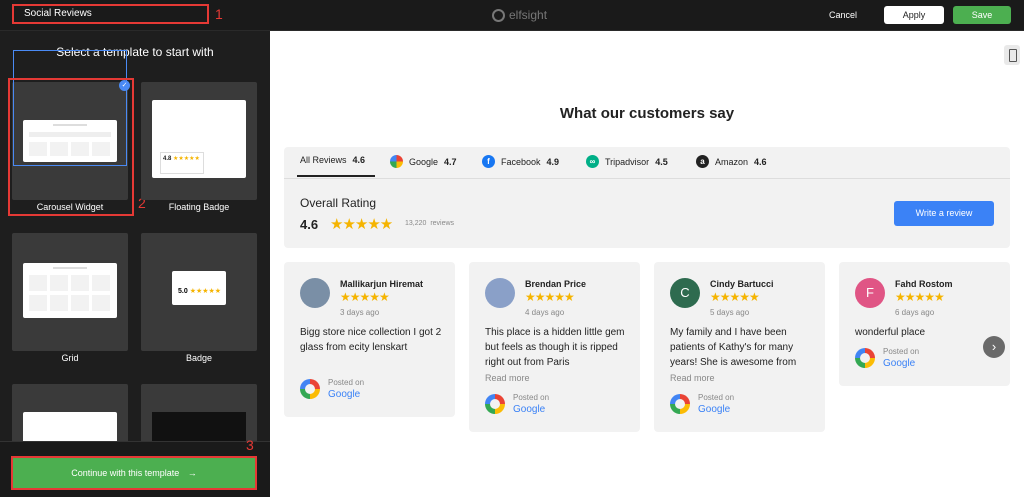  I want to click on brand-name: elfsight, so click(528, 15).